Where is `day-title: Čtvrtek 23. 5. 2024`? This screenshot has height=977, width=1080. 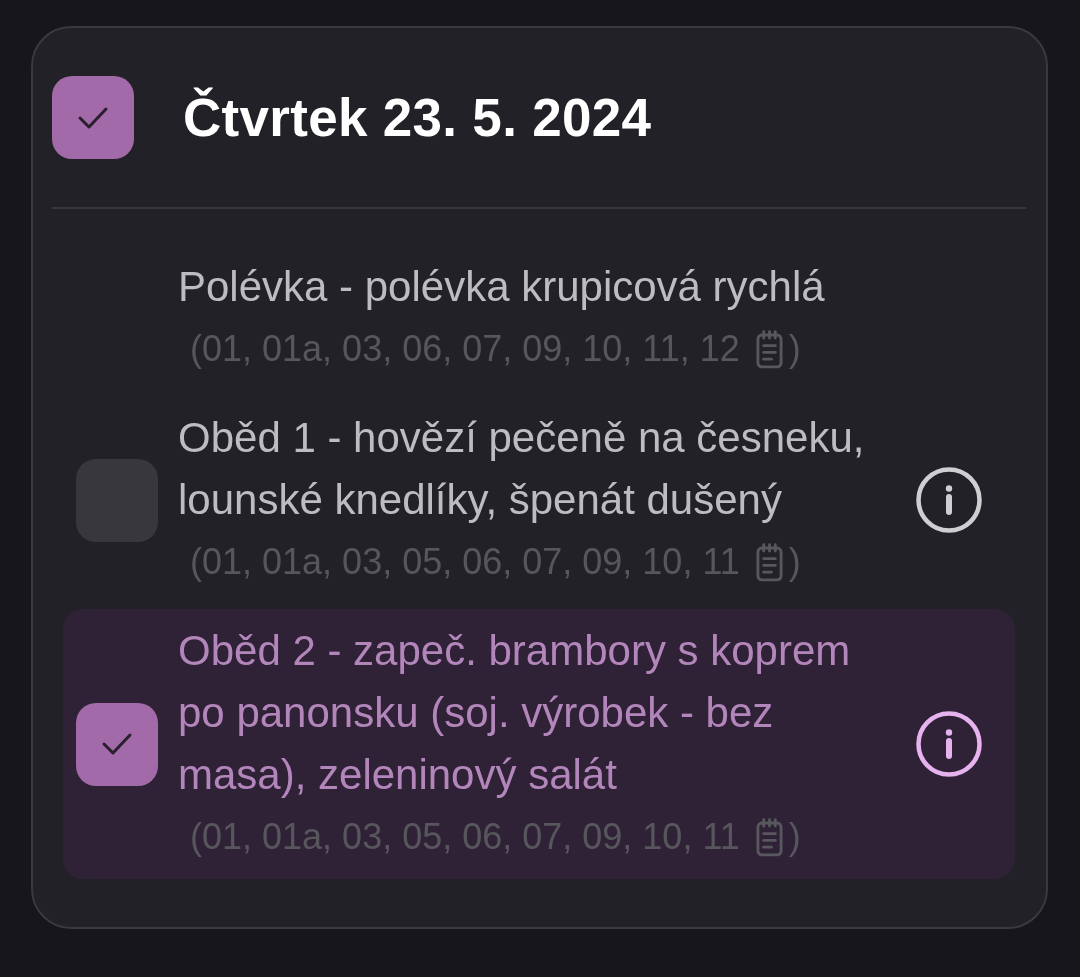
day-title: Čtvrtek 23. 5. 2024 is located at coordinates (417, 117).